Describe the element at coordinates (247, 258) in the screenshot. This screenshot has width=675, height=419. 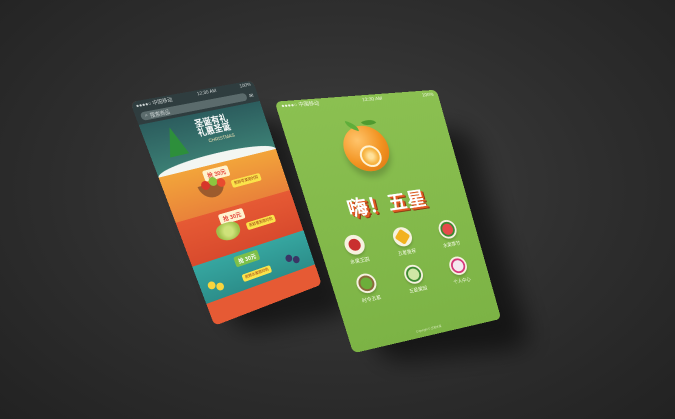
I see `promo-tag: 抢 30元` at that location.